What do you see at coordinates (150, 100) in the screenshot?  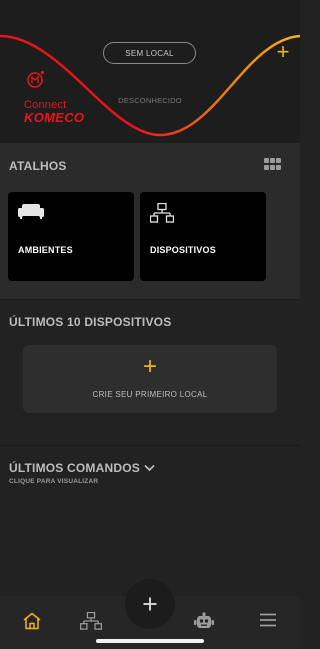 I see `connection-status: DESCONHECIDO` at bounding box center [150, 100].